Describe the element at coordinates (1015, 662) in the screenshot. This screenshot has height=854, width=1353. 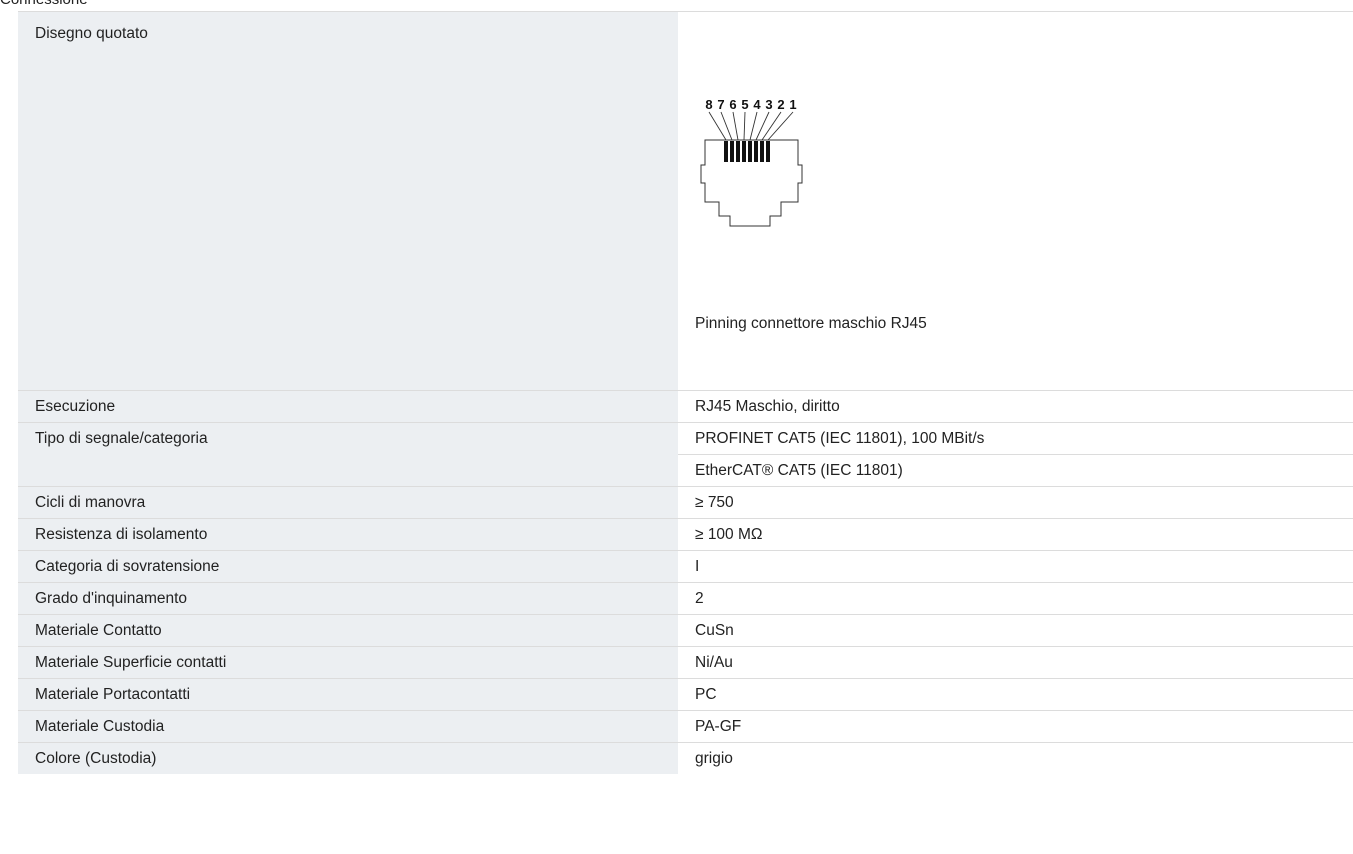
I see `spec-value: Ni/Au` at that location.